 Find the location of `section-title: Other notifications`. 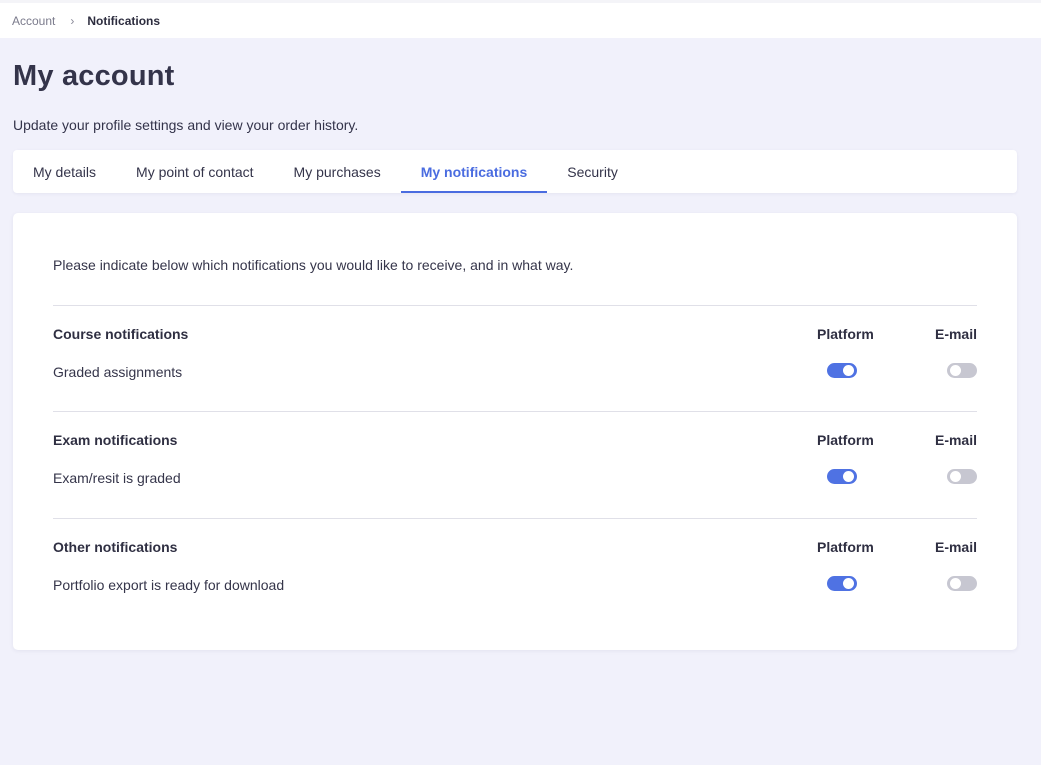

section-title: Other notifications is located at coordinates (115, 547).